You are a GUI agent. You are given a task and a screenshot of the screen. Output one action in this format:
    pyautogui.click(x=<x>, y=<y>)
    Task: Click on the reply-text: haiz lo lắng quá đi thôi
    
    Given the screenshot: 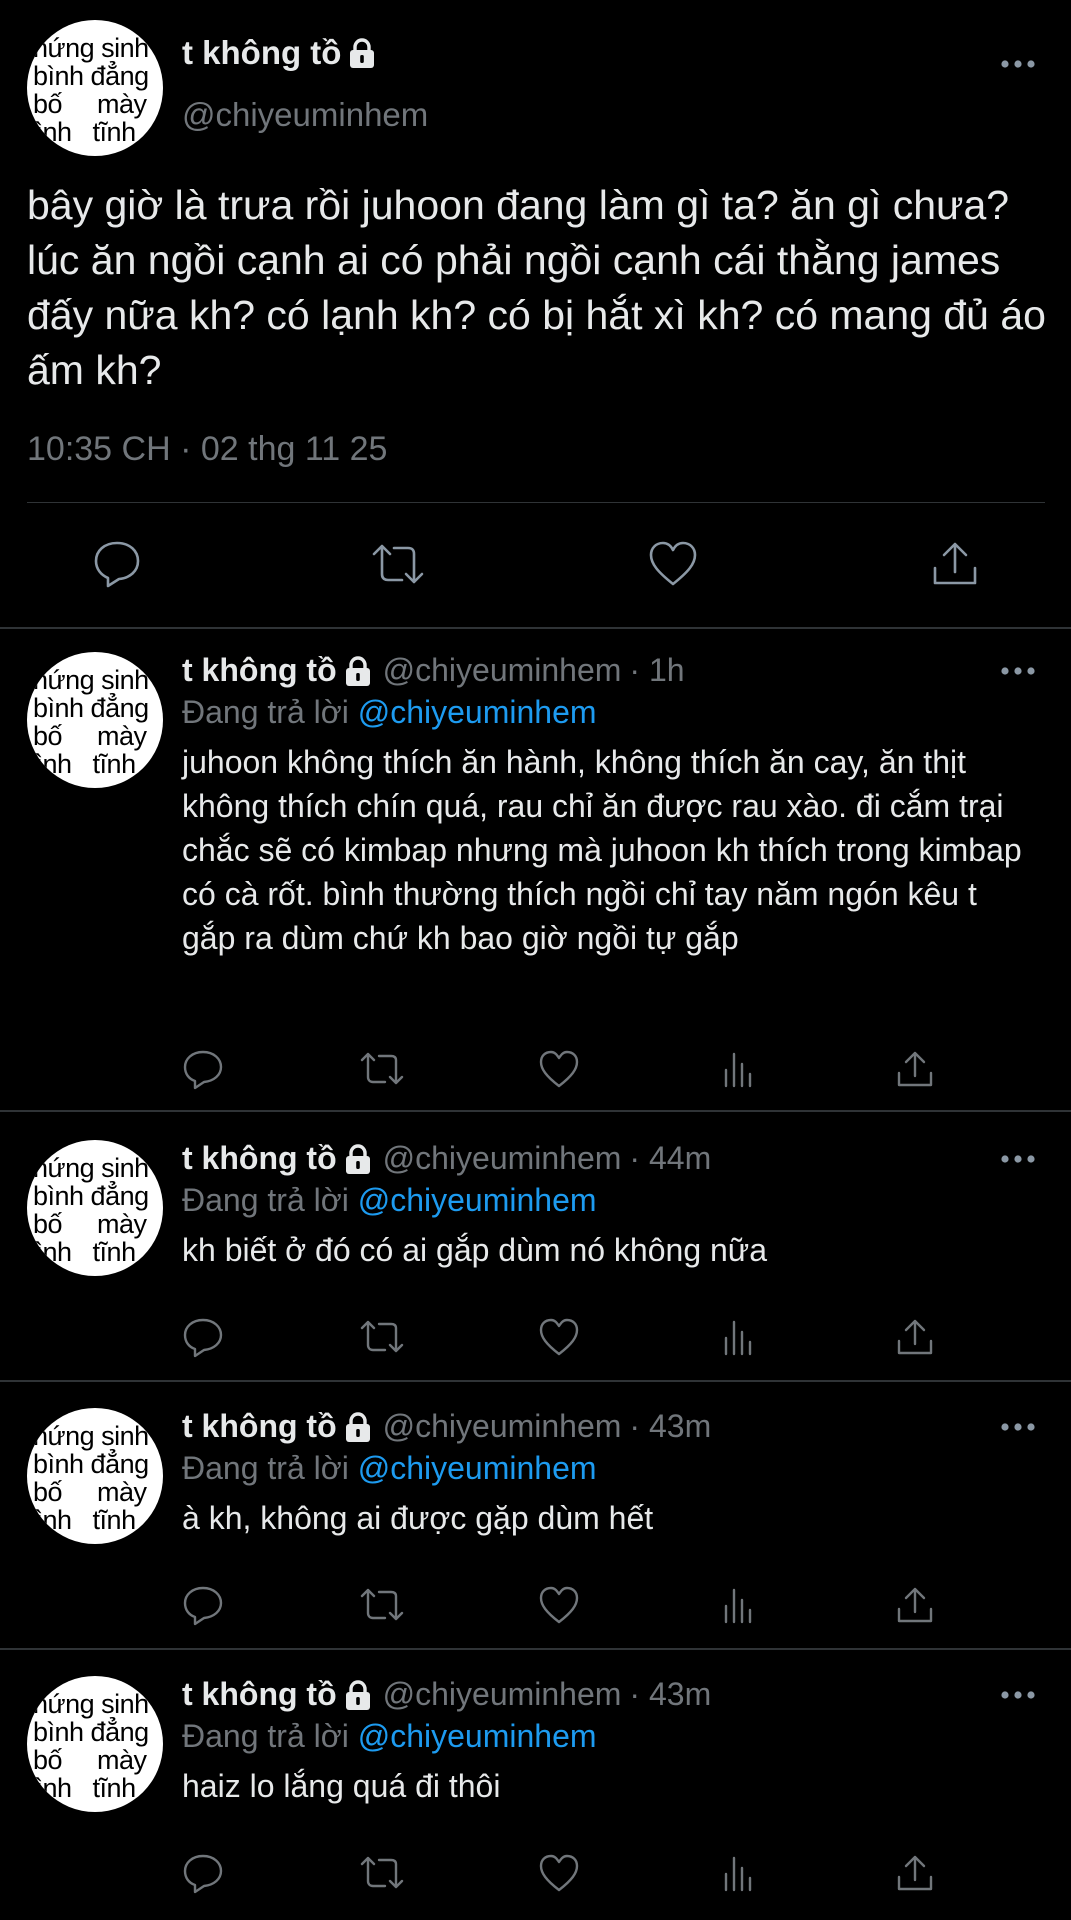 What is the action you would take?
    pyautogui.click(x=341, y=1786)
    